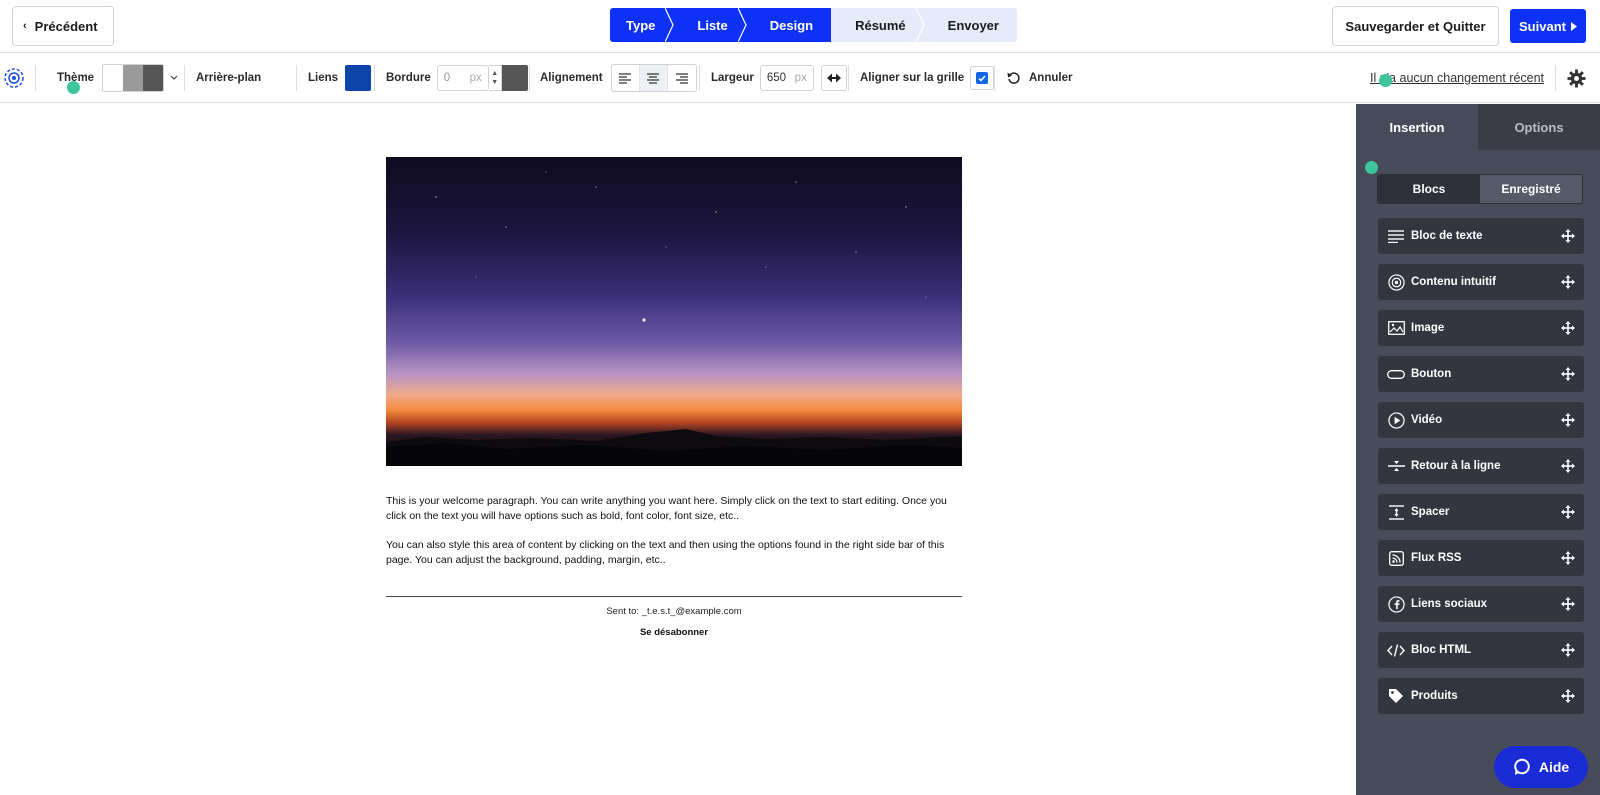 This screenshot has height=795, width=1600. What do you see at coordinates (494, 73) in the screenshot?
I see `stepper-up-icon: ▲` at bounding box center [494, 73].